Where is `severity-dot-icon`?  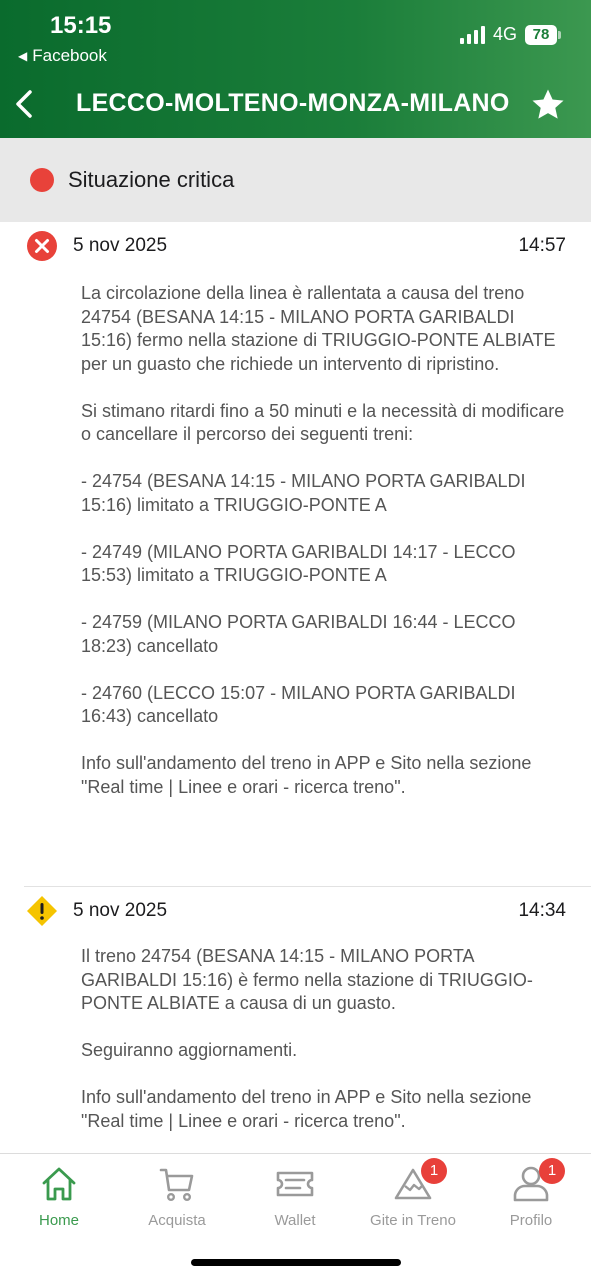 severity-dot-icon is located at coordinates (42, 180).